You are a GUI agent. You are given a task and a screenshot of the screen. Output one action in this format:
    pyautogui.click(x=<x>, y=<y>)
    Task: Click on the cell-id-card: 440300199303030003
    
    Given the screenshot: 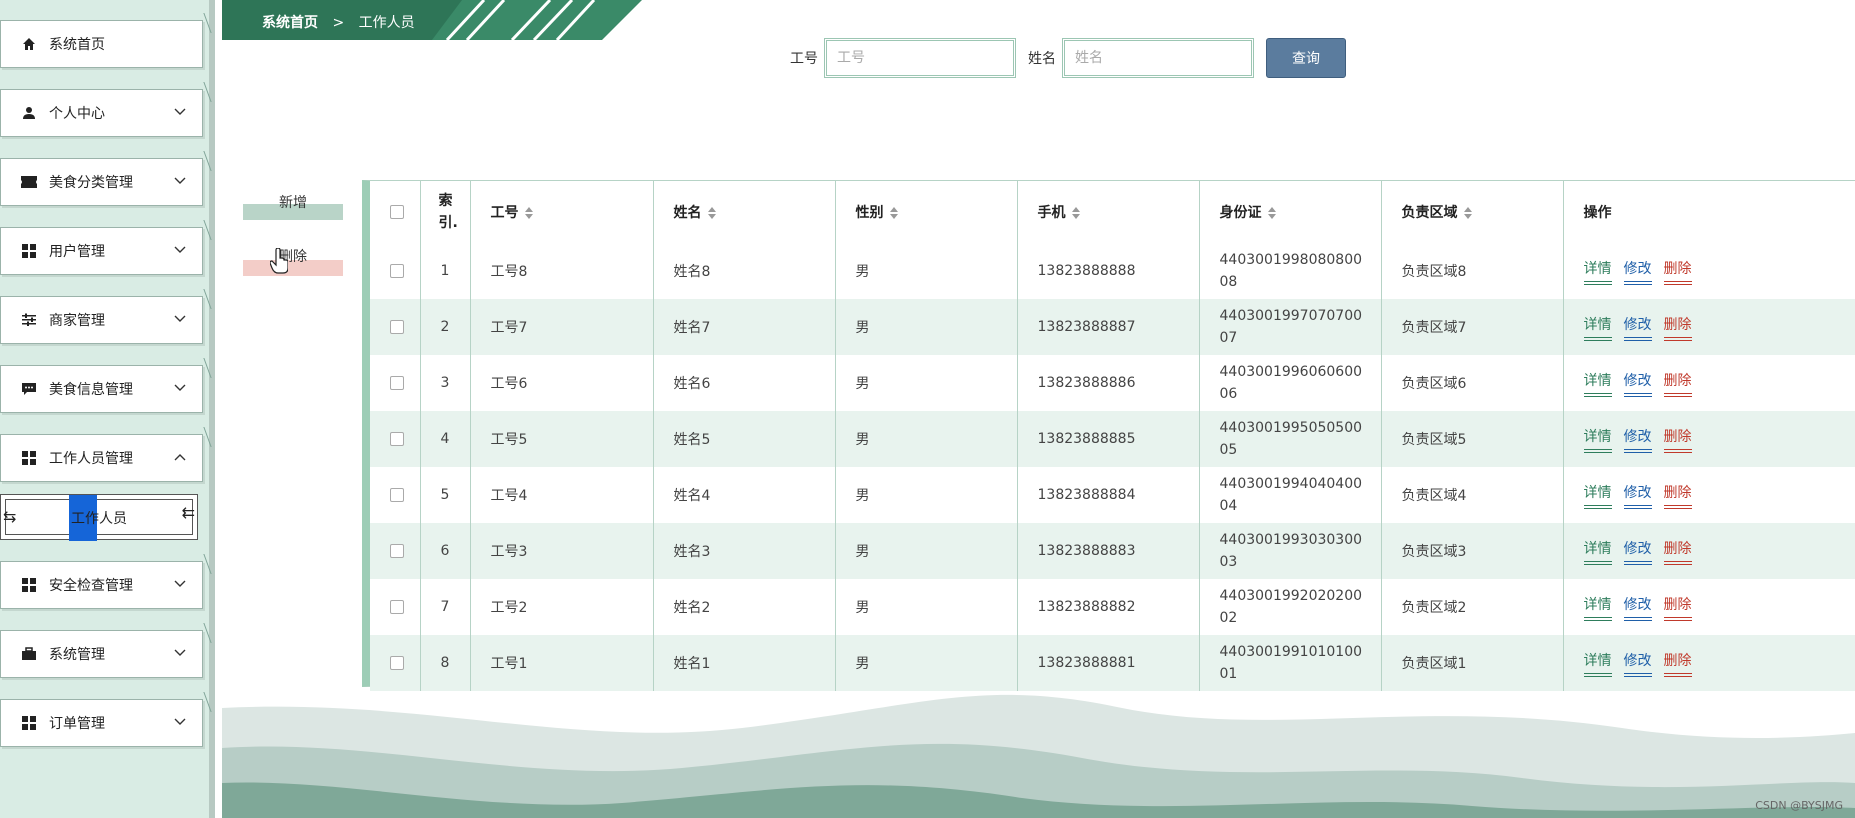 What is the action you would take?
    pyautogui.click(x=1290, y=551)
    